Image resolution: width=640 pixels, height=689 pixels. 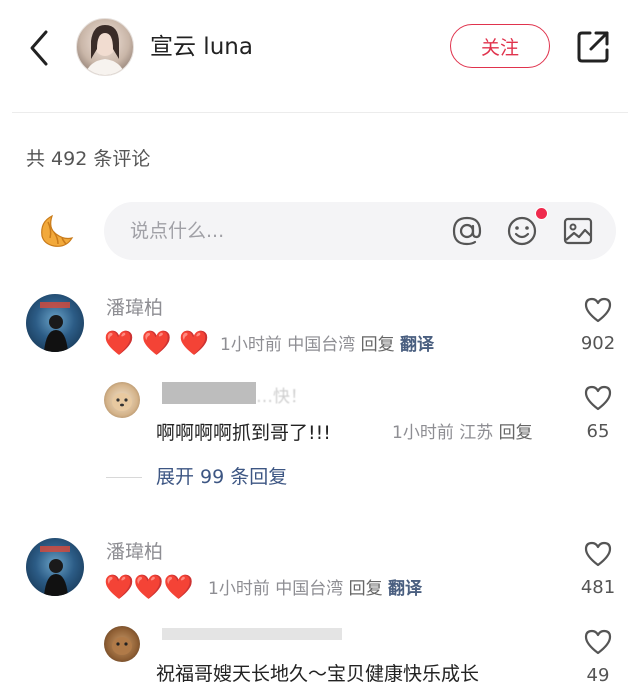 What do you see at coordinates (156, 343) in the screenshot?
I see `comment-text: ❤️ ❤️ ❤️` at bounding box center [156, 343].